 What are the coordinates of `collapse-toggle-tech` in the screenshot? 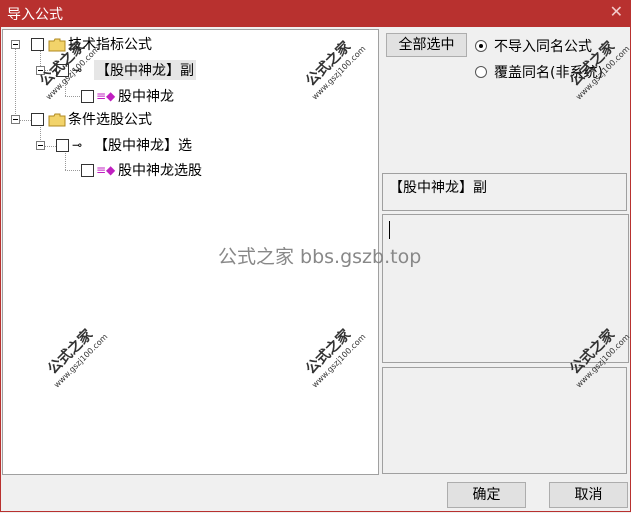 It's located at (15, 44).